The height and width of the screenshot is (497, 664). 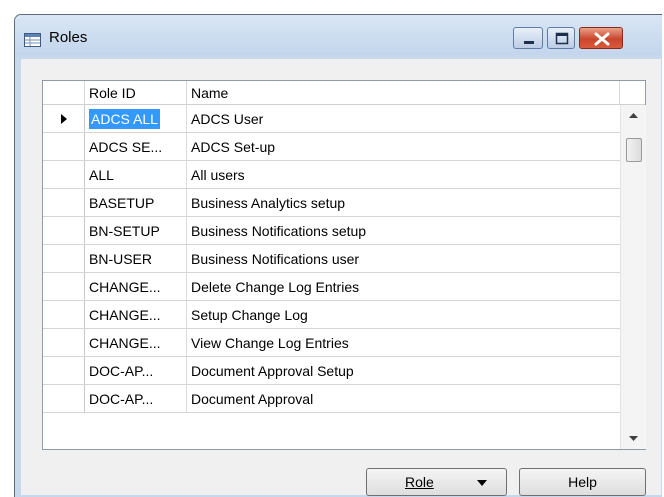 I want to click on role-button-label: Role, so click(x=419, y=482).